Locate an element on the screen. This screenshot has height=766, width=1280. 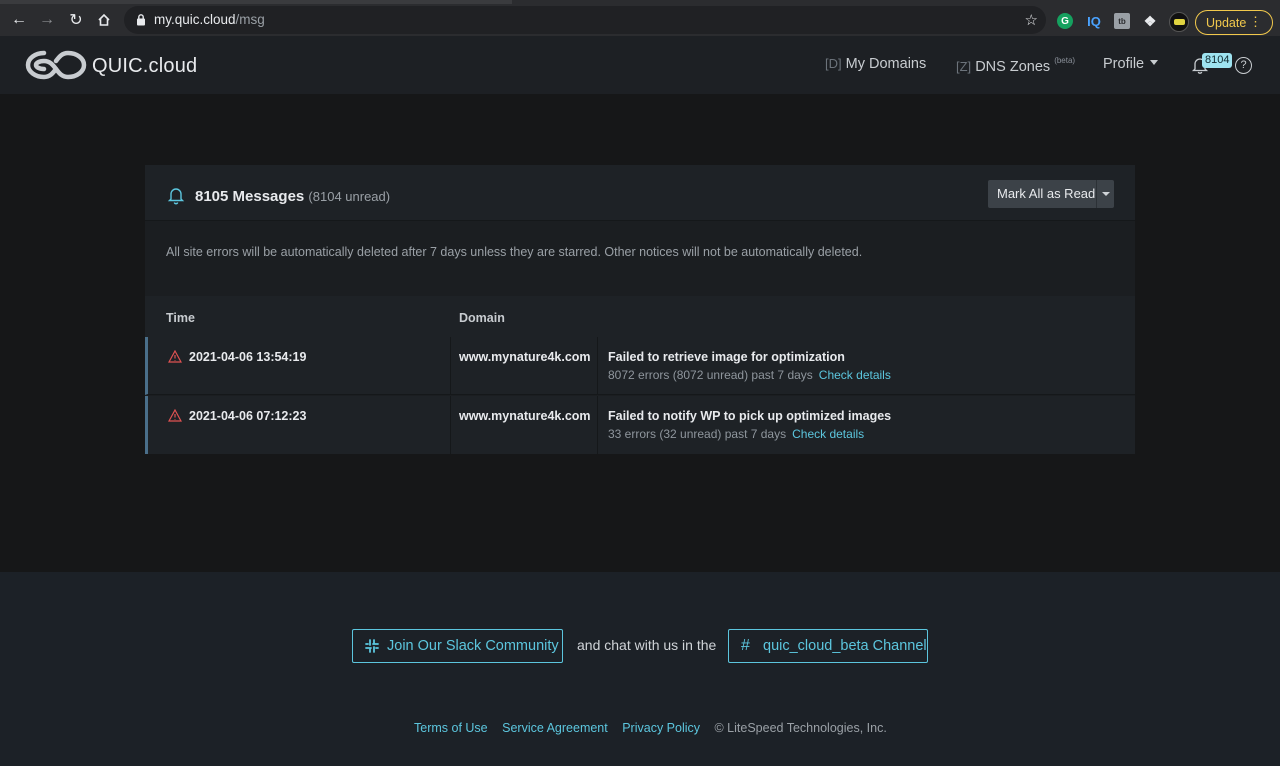
privacy-policy-link: Privacy Policy is located at coordinates (661, 728).